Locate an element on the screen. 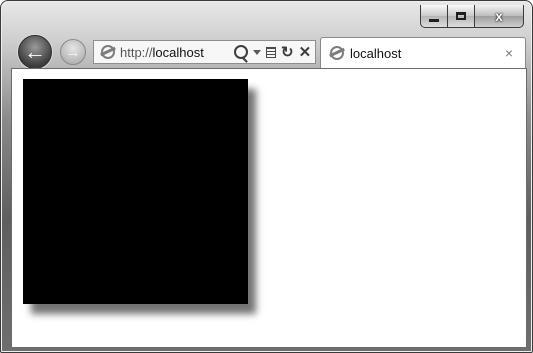 Image resolution: width=533 pixels, height=353 pixels. maximize-icon is located at coordinates (461, 16).